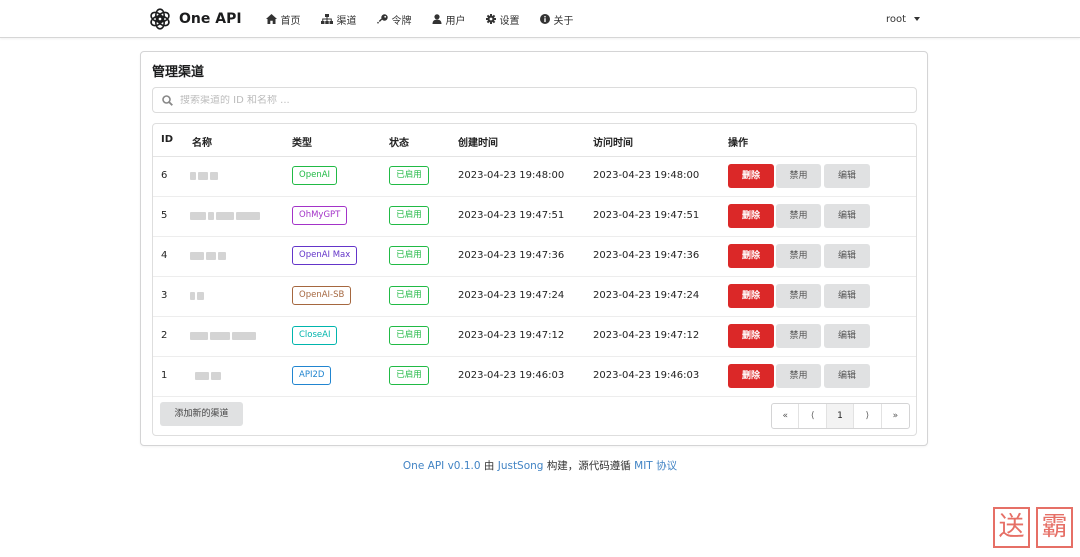 The width and height of the screenshot is (1080, 557). I want to click on pagination: « ⟨ 1 ⟩ », so click(840, 416).